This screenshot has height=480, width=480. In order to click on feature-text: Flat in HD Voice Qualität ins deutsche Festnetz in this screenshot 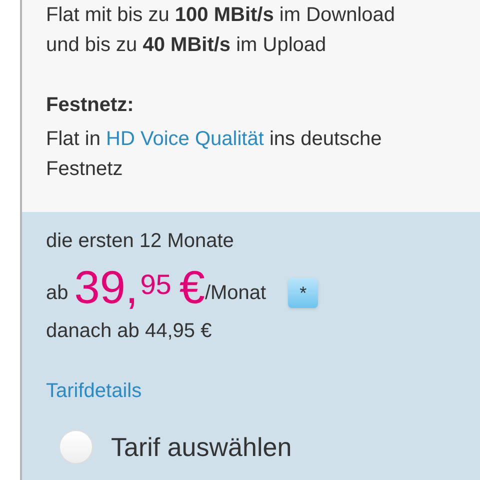, I will do `click(214, 154)`.